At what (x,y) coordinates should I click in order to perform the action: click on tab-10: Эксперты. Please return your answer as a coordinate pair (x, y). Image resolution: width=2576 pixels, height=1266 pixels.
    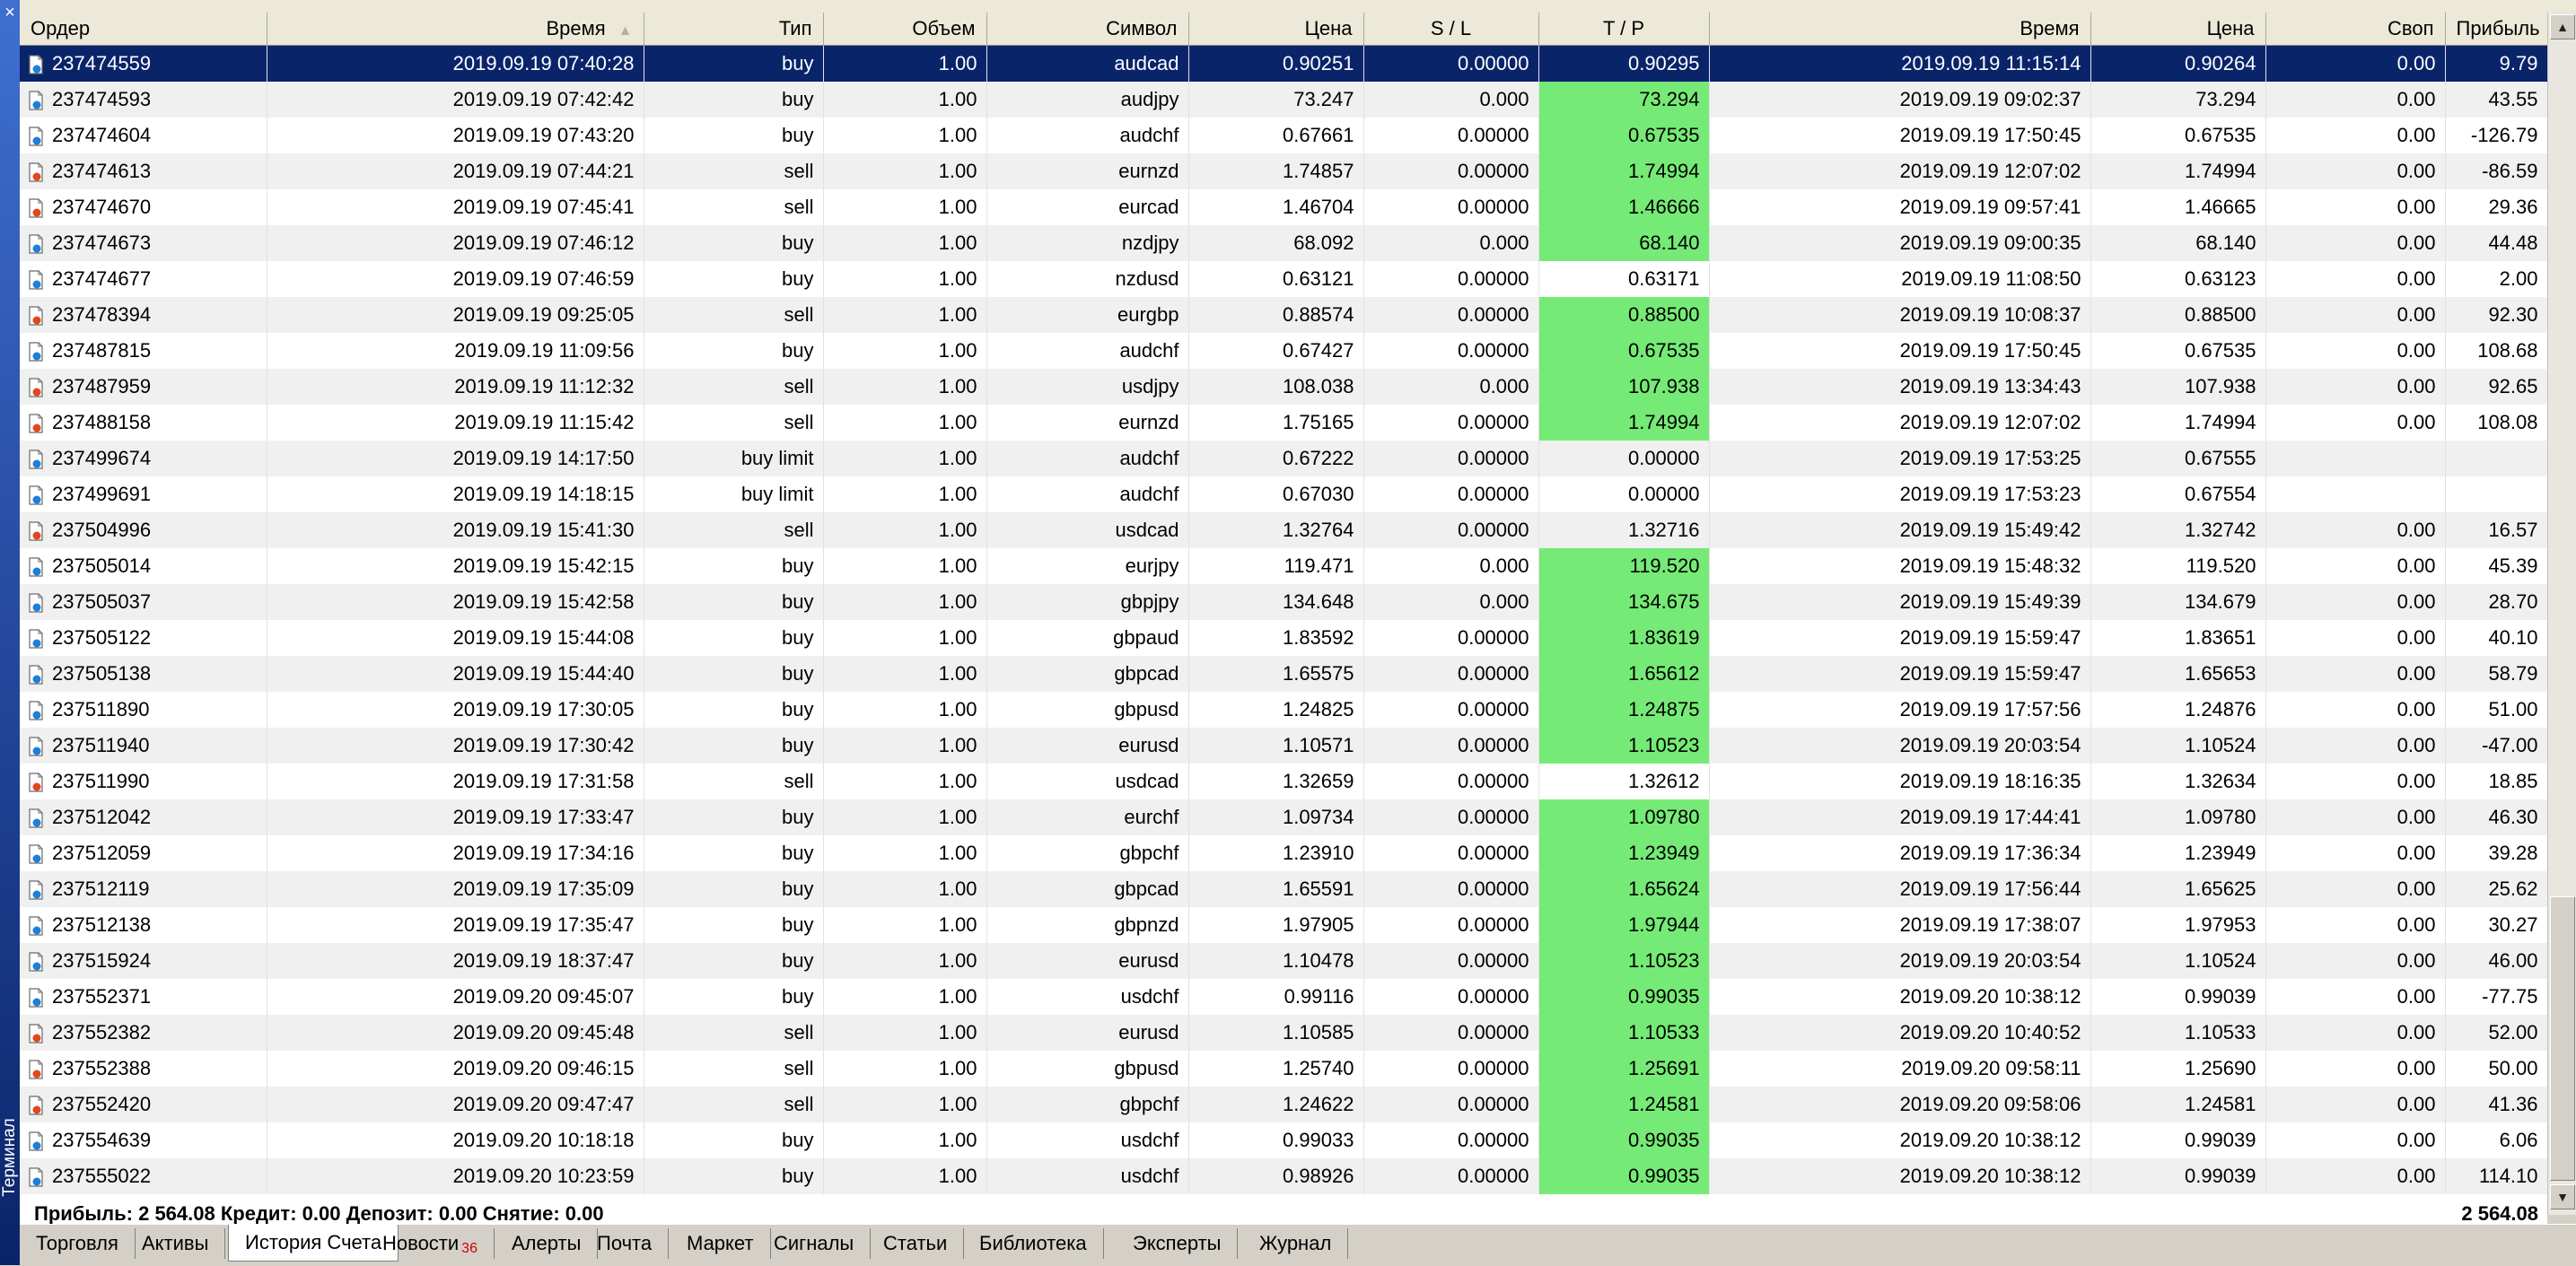
    Looking at the image, I should click on (1178, 1244).